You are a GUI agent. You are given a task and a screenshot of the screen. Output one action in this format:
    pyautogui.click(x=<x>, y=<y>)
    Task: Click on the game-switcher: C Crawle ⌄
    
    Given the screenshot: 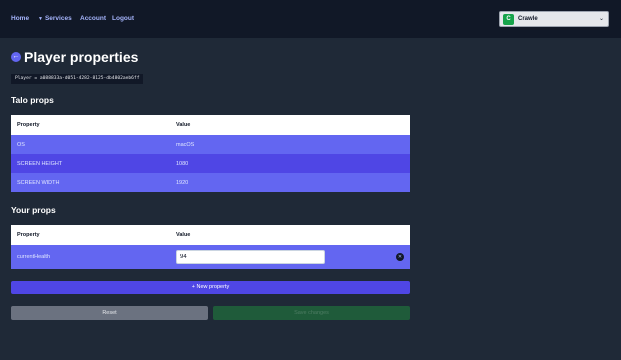 What is the action you would take?
    pyautogui.click(x=554, y=19)
    